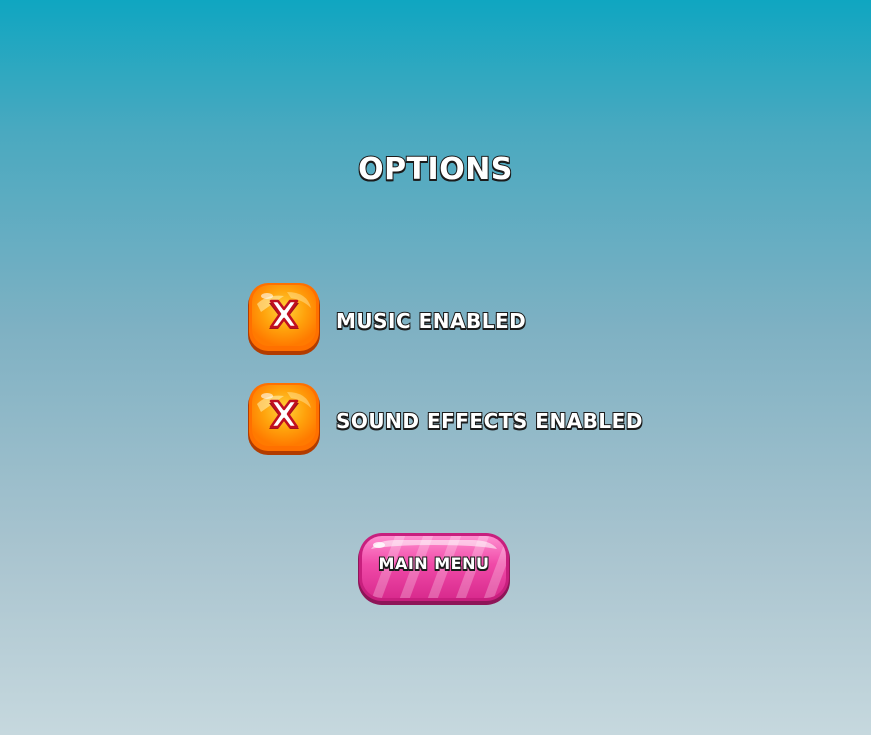 The height and width of the screenshot is (735, 871). What do you see at coordinates (489, 421) in the screenshot?
I see `sound-effects-option-label: SOUND EFFECTS ENABLED` at bounding box center [489, 421].